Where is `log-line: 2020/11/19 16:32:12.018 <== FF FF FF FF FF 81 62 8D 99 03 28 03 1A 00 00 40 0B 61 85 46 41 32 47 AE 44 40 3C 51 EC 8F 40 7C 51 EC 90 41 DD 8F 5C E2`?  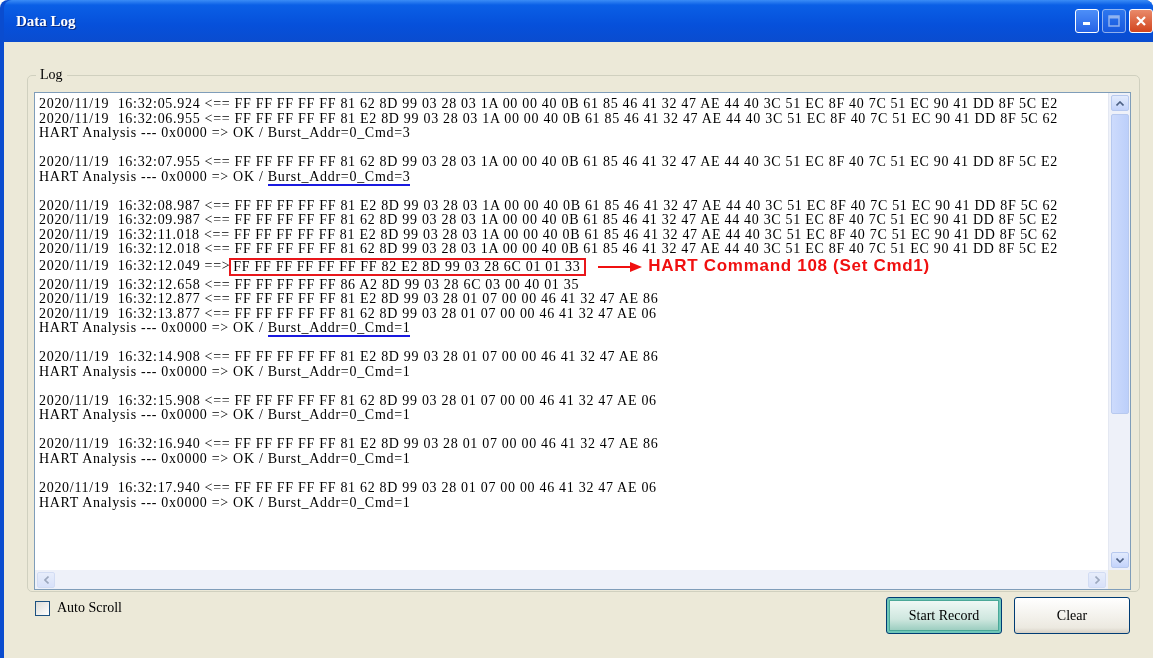 log-line: 2020/11/19 16:32:12.018 <== FF FF FF FF FF 81 62 8D 99 03 28 03 1A 00 00 40 0B 61 85 46 41 32 47 AE 44 40 3C 51 EC 8F 40 7C 51 EC 90 41 DD 8F 5C E2 is located at coordinates (548, 249).